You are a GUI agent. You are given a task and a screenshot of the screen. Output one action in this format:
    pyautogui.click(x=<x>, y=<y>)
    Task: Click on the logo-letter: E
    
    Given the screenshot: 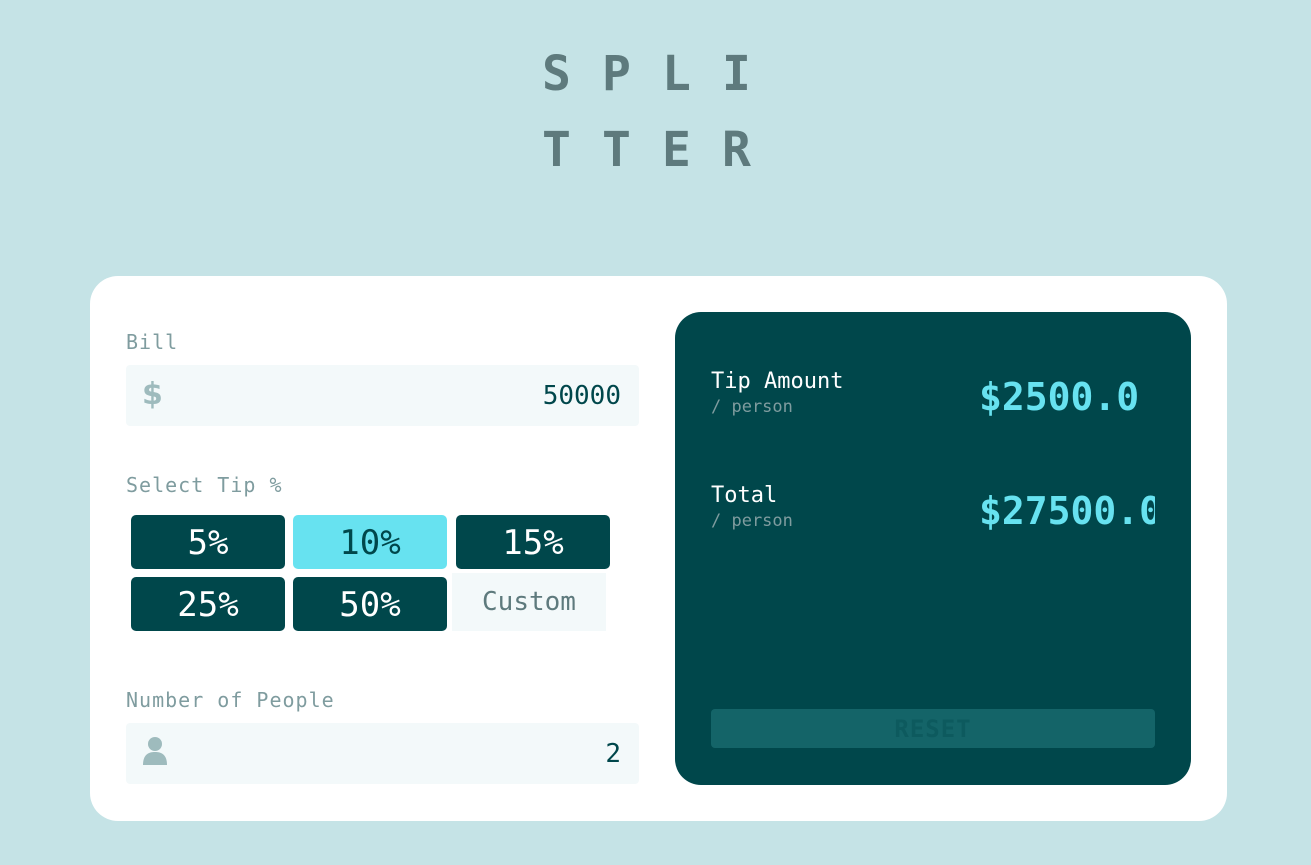 What is the action you would take?
    pyautogui.click(x=676, y=150)
    